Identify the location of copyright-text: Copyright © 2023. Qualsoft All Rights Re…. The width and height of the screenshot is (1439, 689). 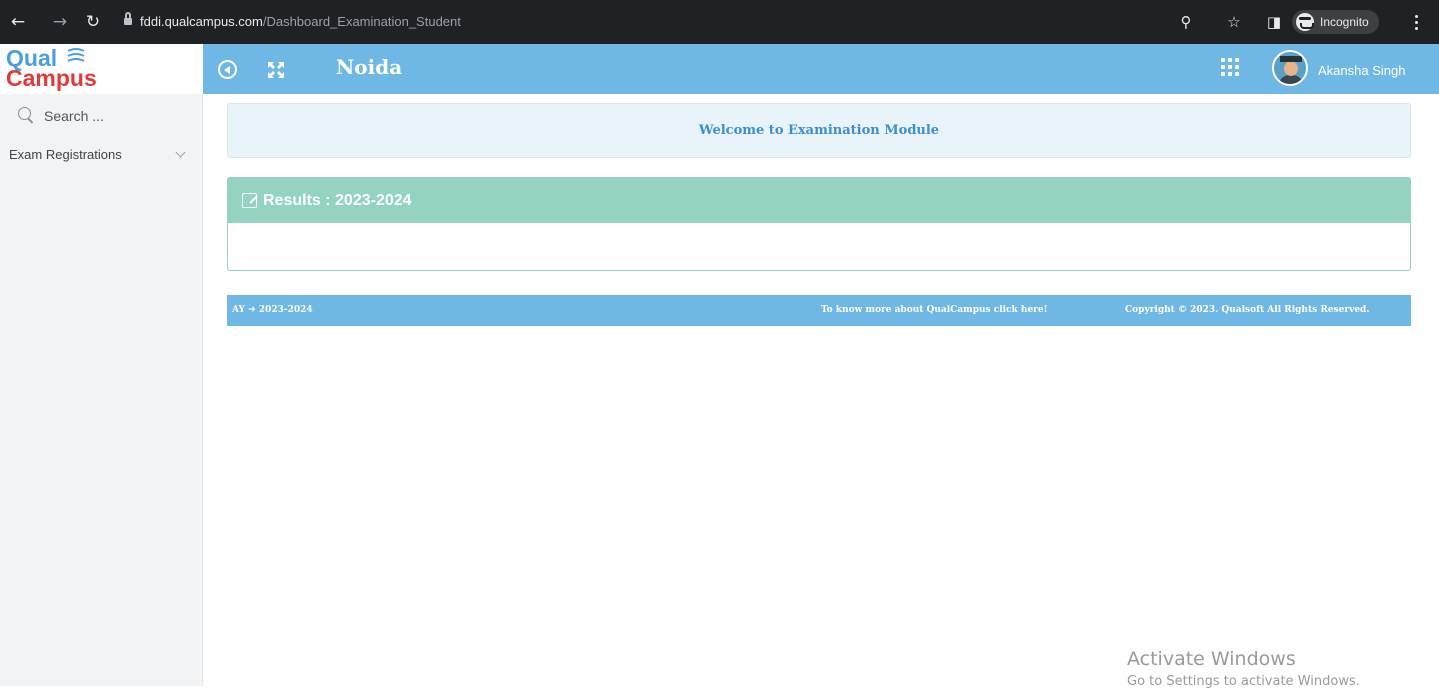
(1247, 310).